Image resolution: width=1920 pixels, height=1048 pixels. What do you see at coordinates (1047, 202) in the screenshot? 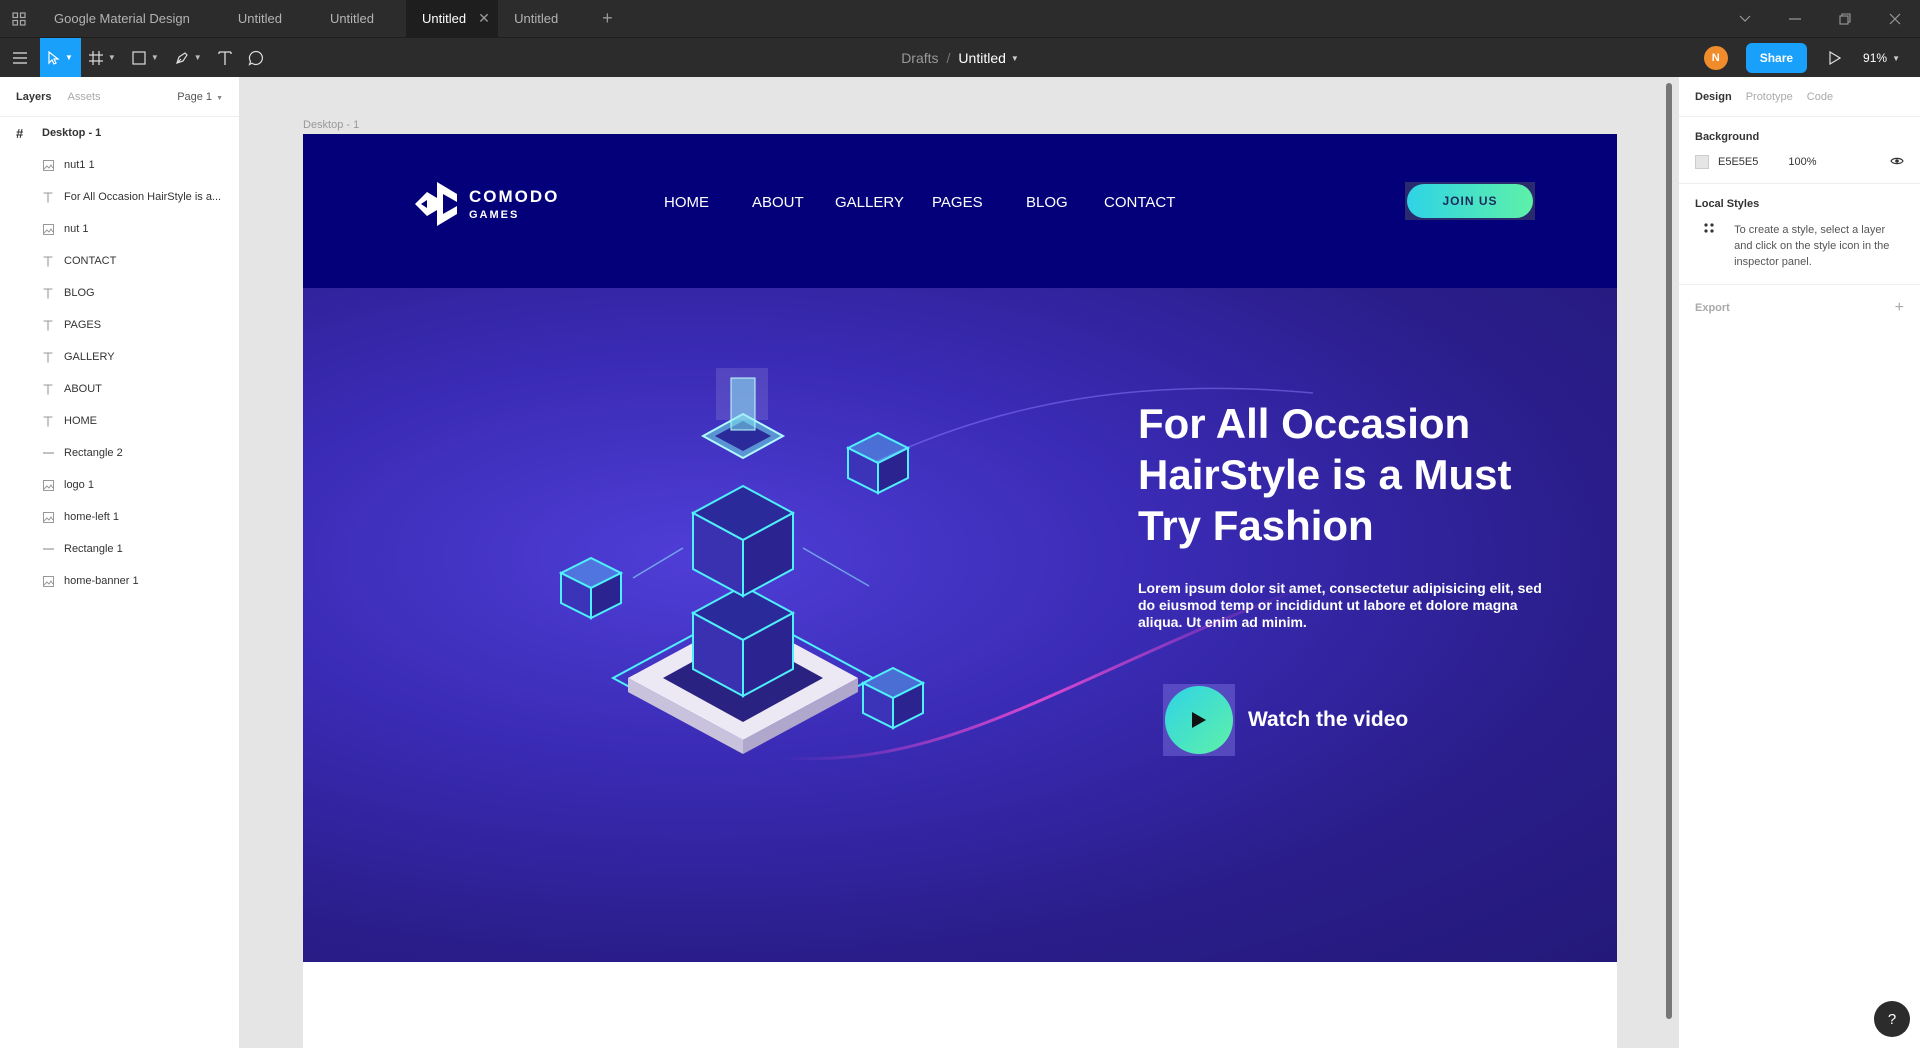
I see `nav-blog: BLOG` at bounding box center [1047, 202].